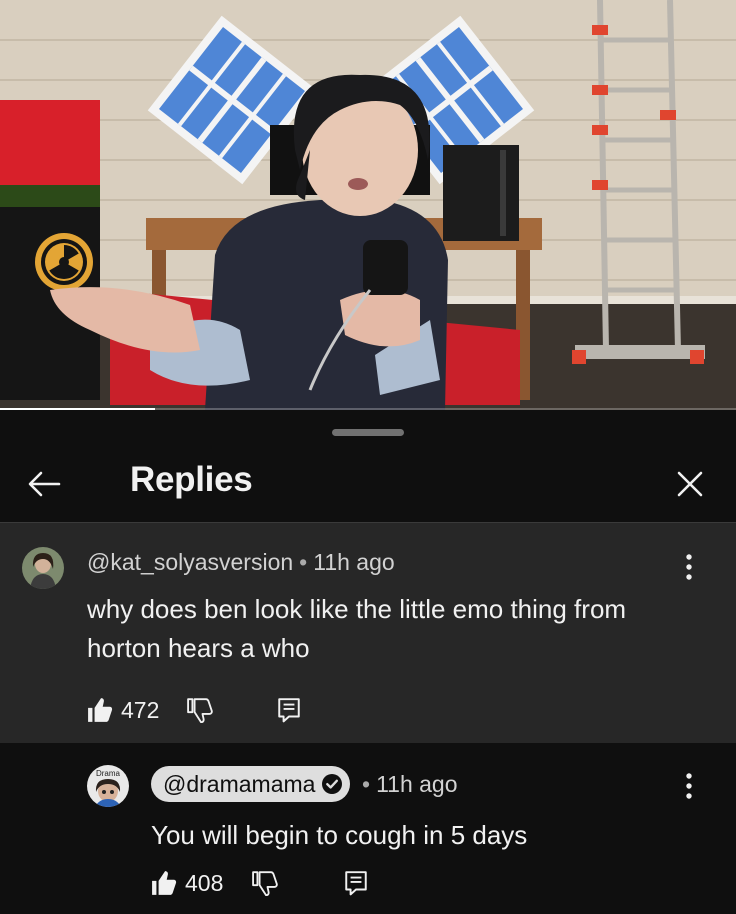 The height and width of the screenshot is (914, 736). What do you see at coordinates (417, 784) in the screenshot?
I see `reply-time: 11h ago` at bounding box center [417, 784].